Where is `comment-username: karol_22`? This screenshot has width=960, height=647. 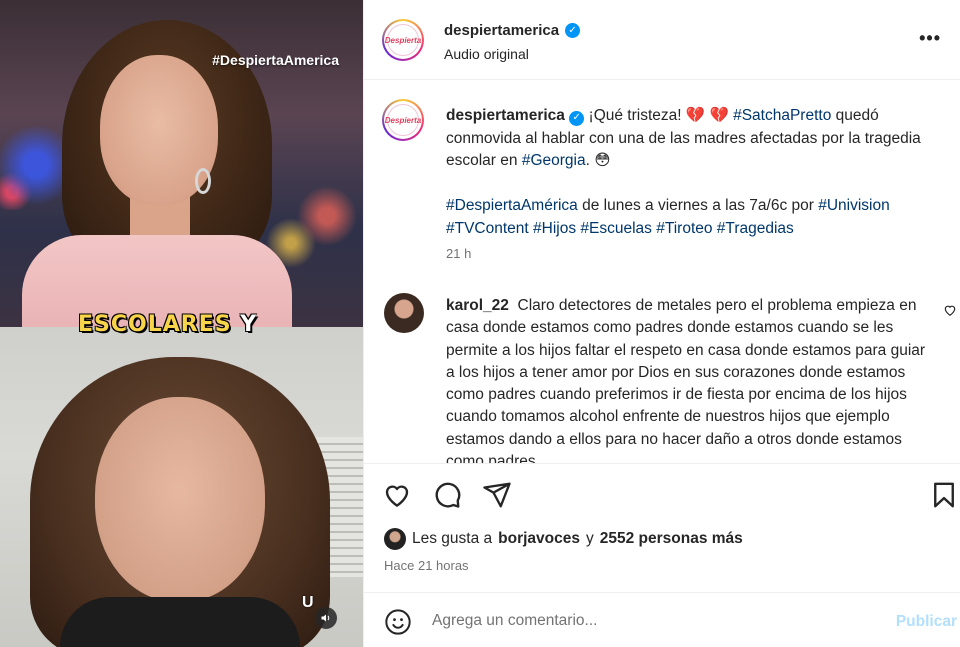 comment-username: karol_22 is located at coordinates (477, 305).